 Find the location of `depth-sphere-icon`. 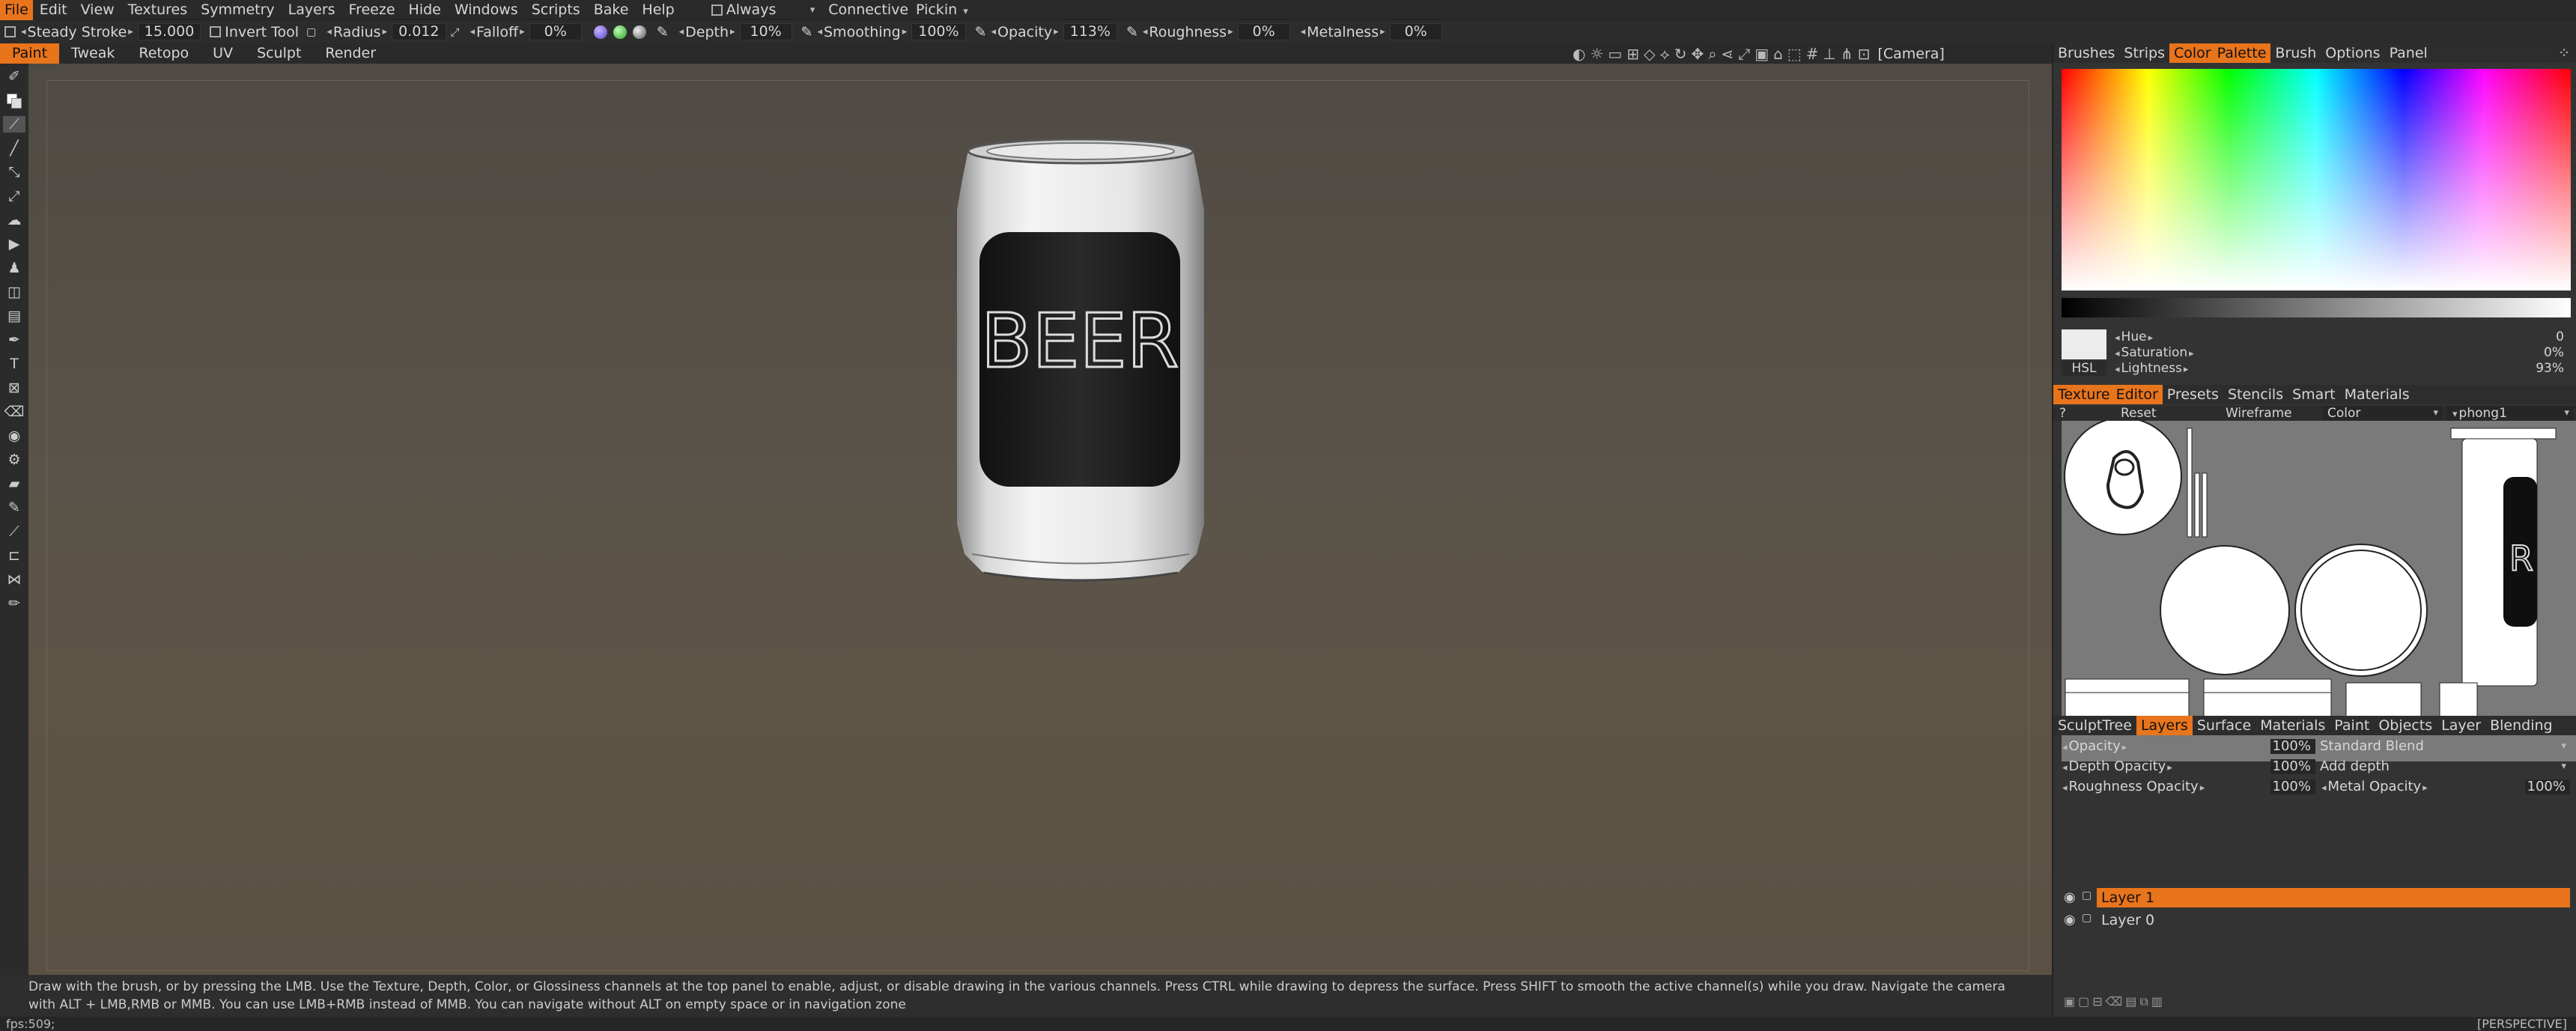

depth-sphere-icon is located at coordinates (600, 32).